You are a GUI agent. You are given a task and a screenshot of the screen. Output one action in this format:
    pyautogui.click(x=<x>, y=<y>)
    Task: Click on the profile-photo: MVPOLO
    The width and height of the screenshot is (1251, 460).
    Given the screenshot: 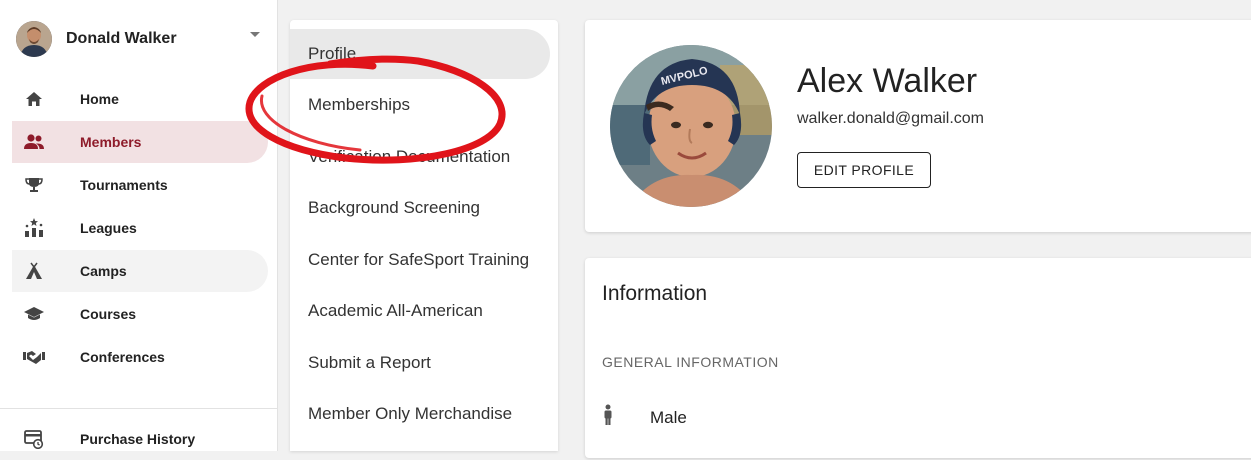 What is the action you would take?
    pyautogui.click(x=691, y=126)
    